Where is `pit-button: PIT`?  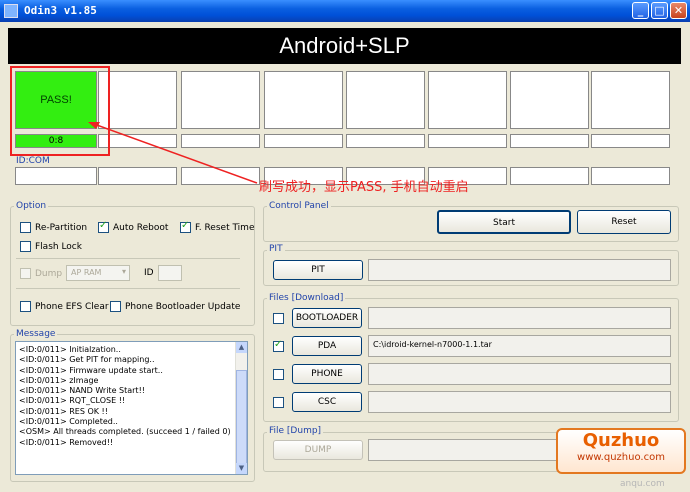 pit-button: PIT is located at coordinates (318, 270).